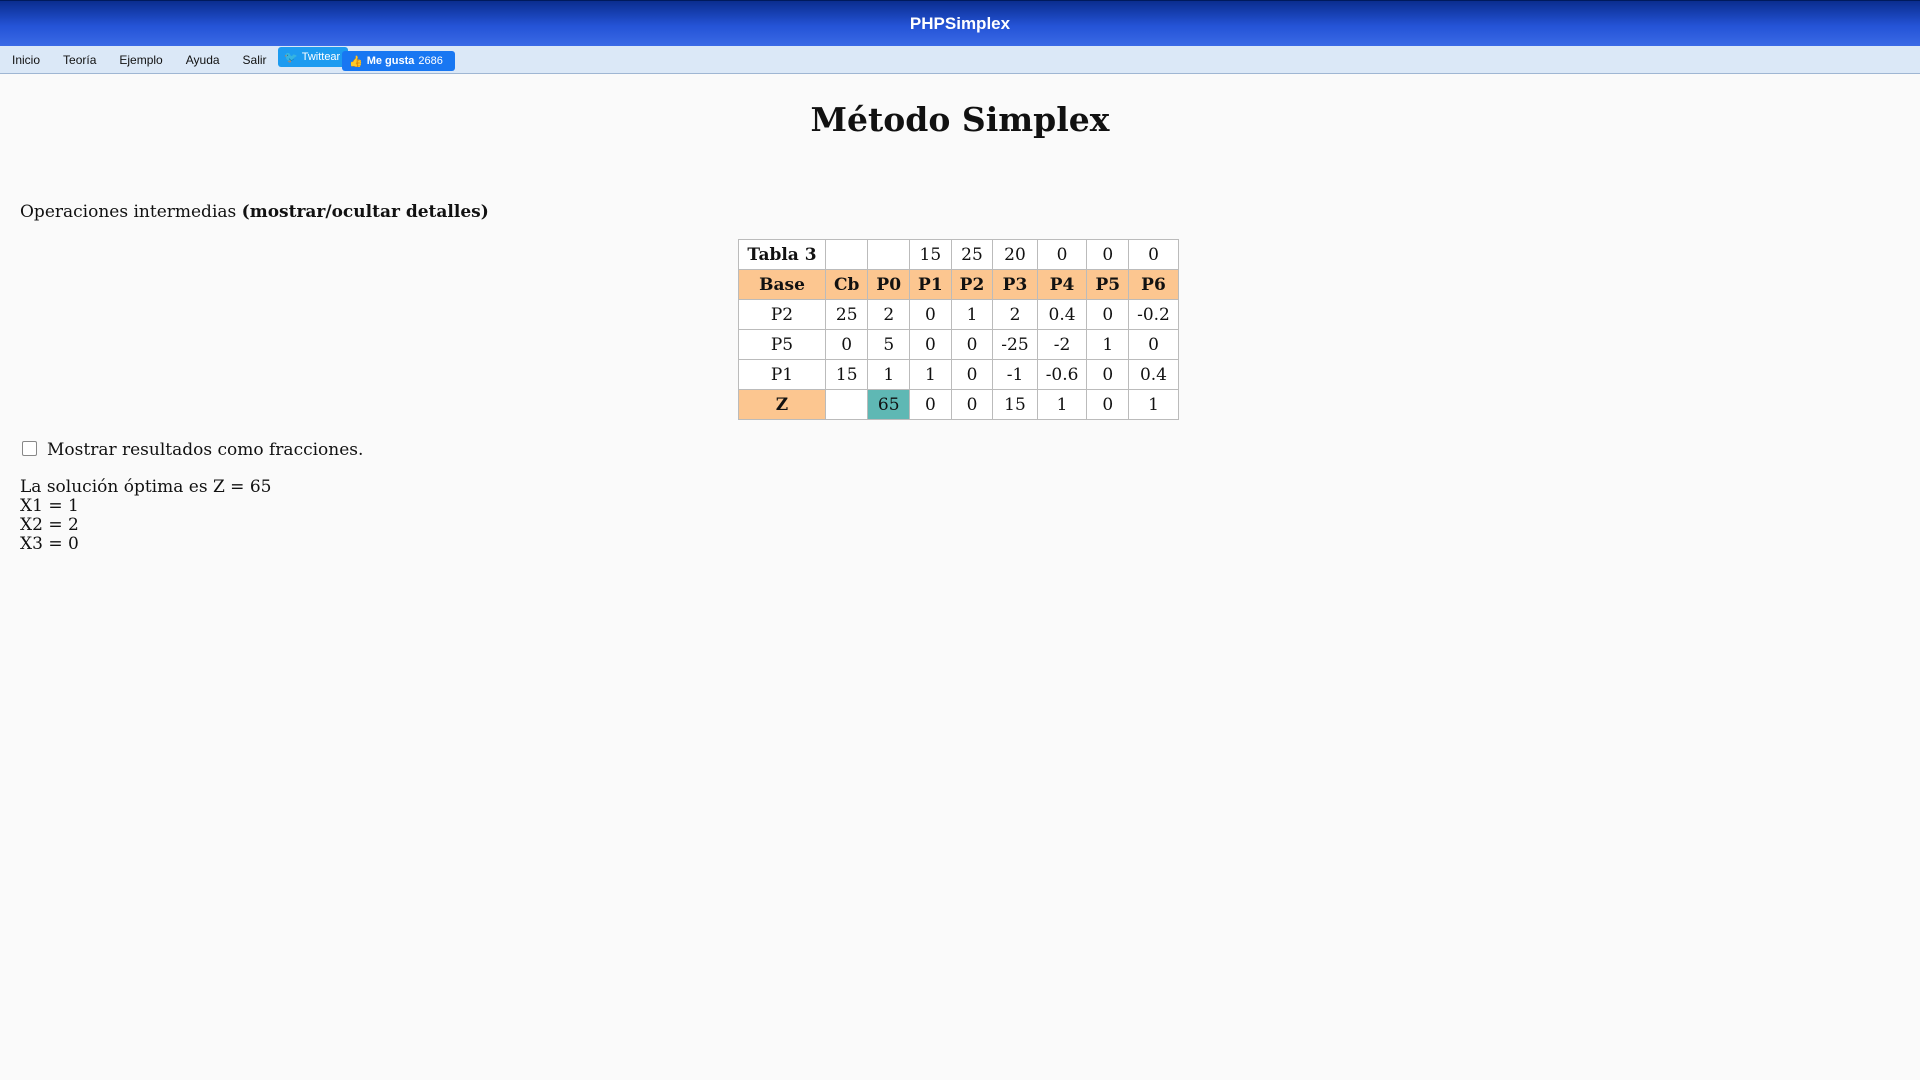  I want to click on table-cell: P1, so click(782, 374).